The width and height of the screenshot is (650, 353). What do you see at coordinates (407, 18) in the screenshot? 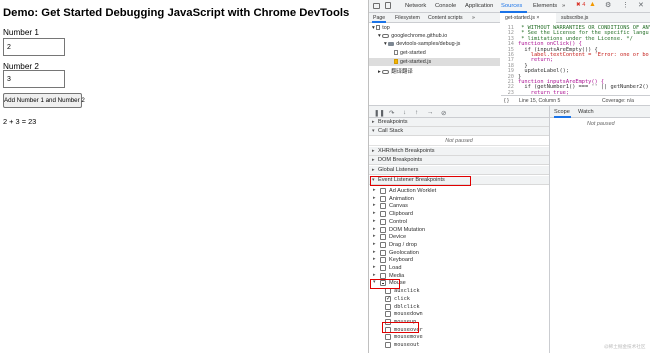
I see `tab-filesystem: Filesystem` at bounding box center [407, 18].